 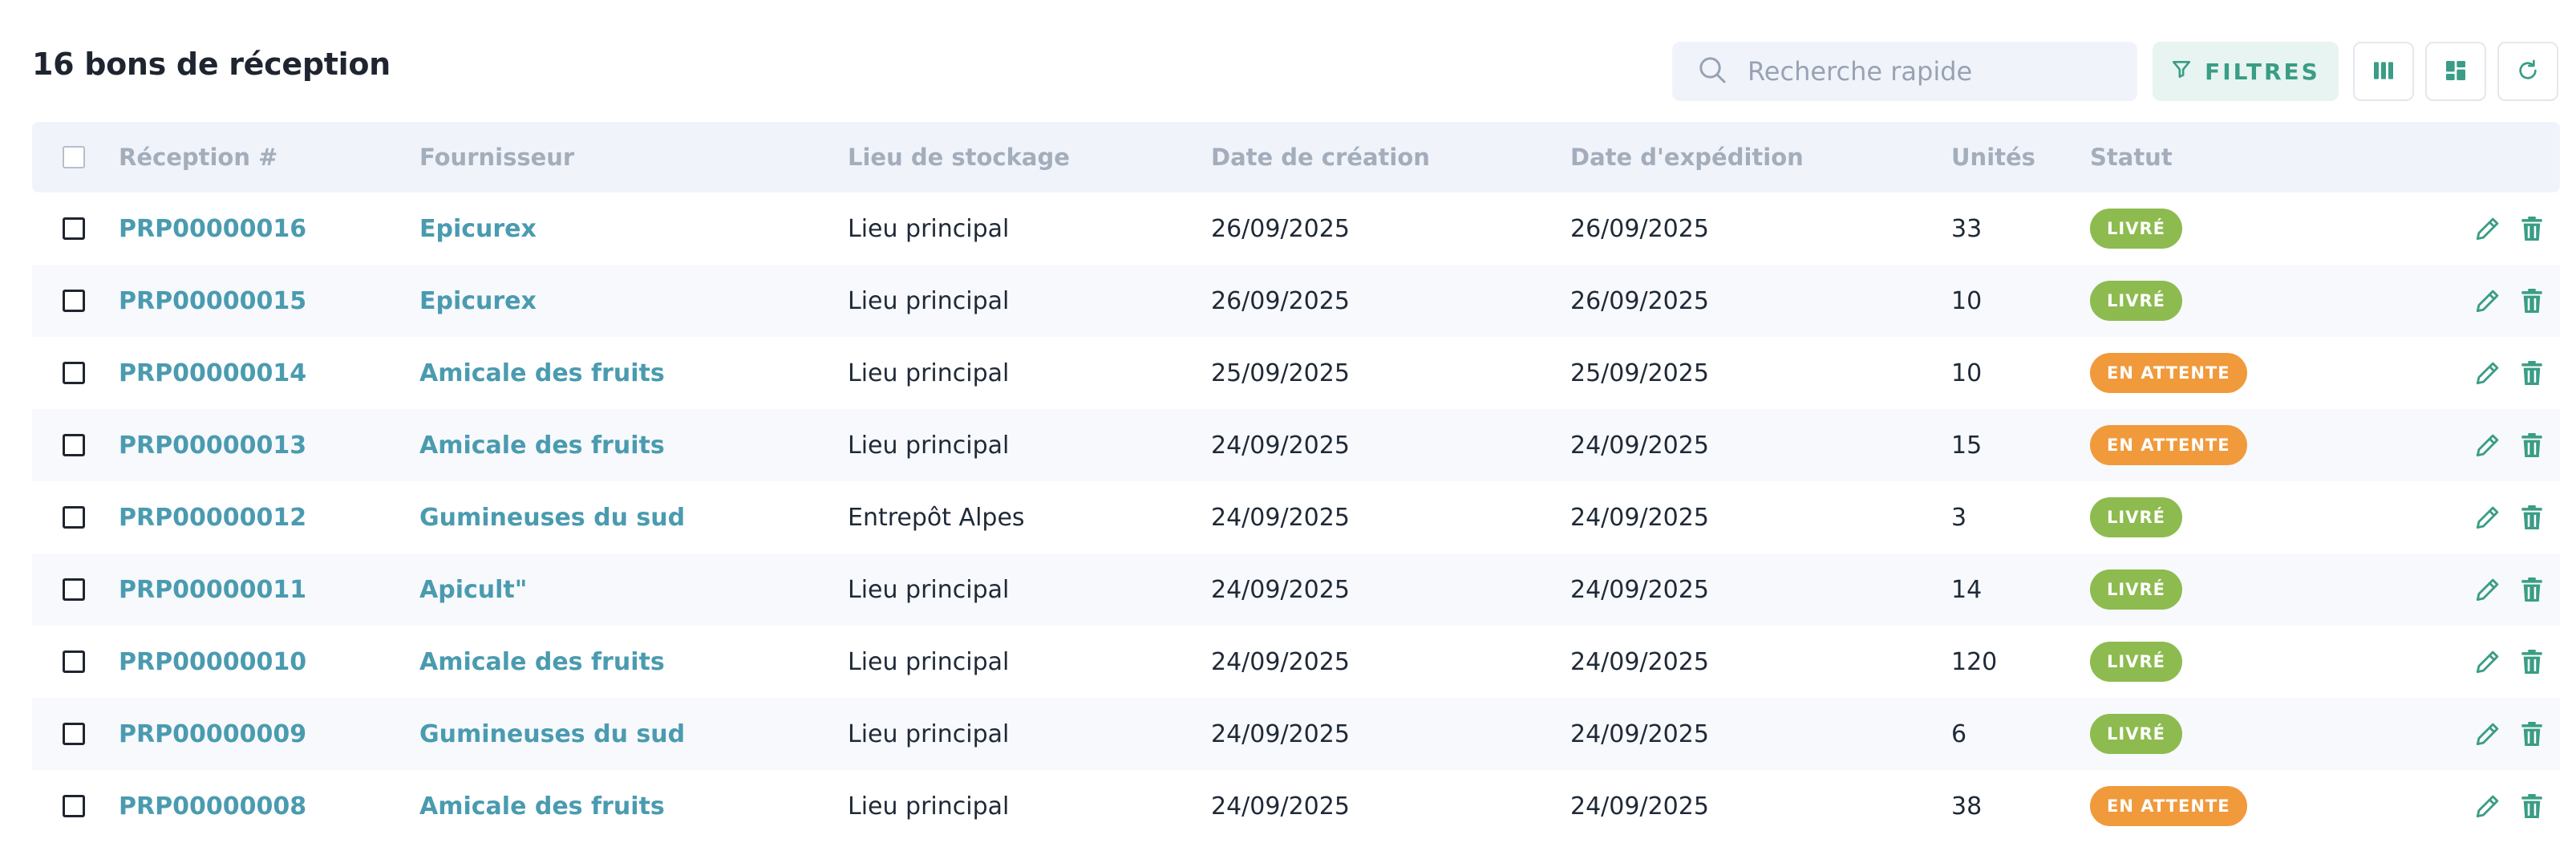 I want to click on reception-id-link: PRP00000015, so click(x=213, y=301).